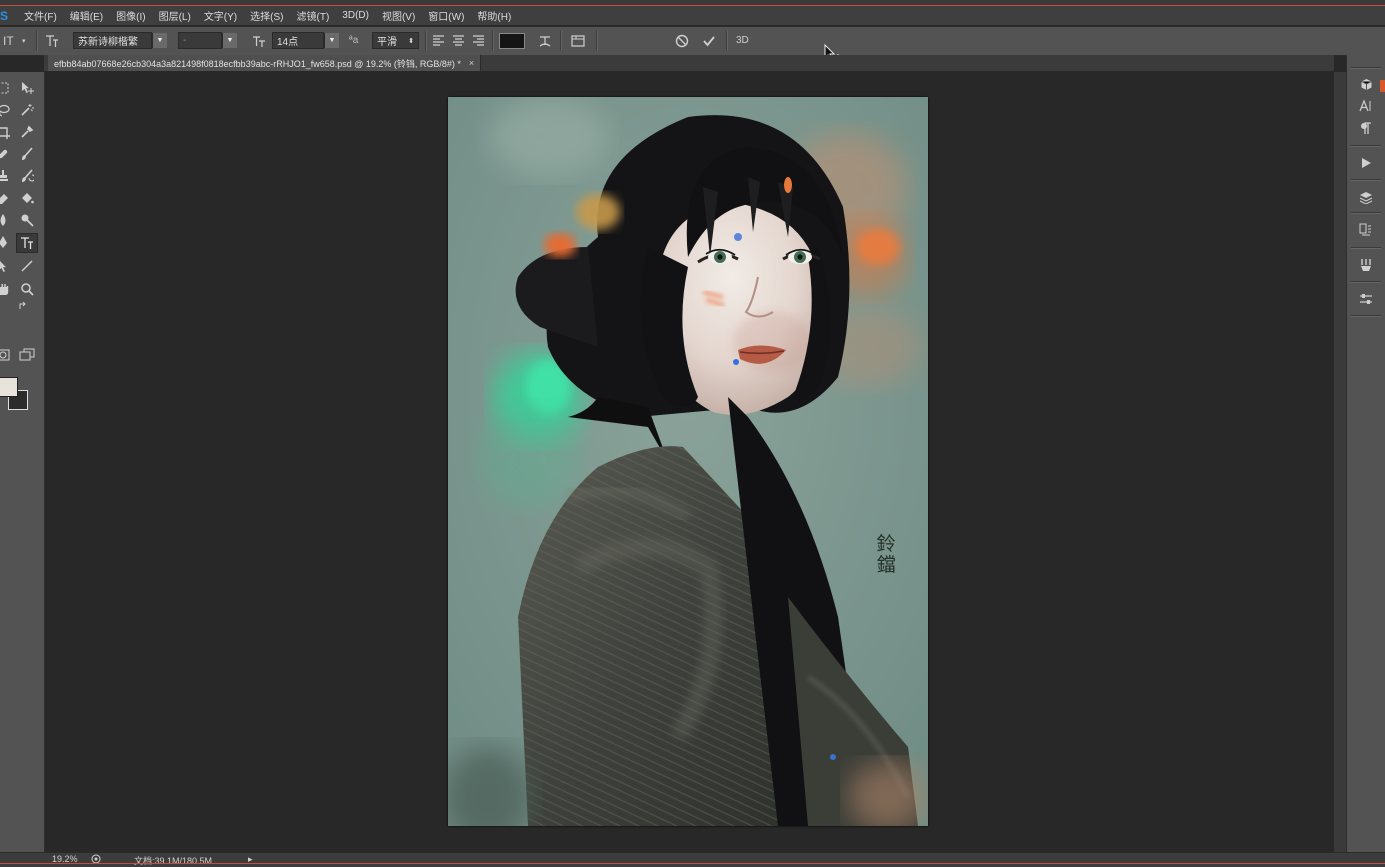  What do you see at coordinates (86, 15) in the screenshot?
I see `menu-edit: 编辑(E)` at bounding box center [86, 15].